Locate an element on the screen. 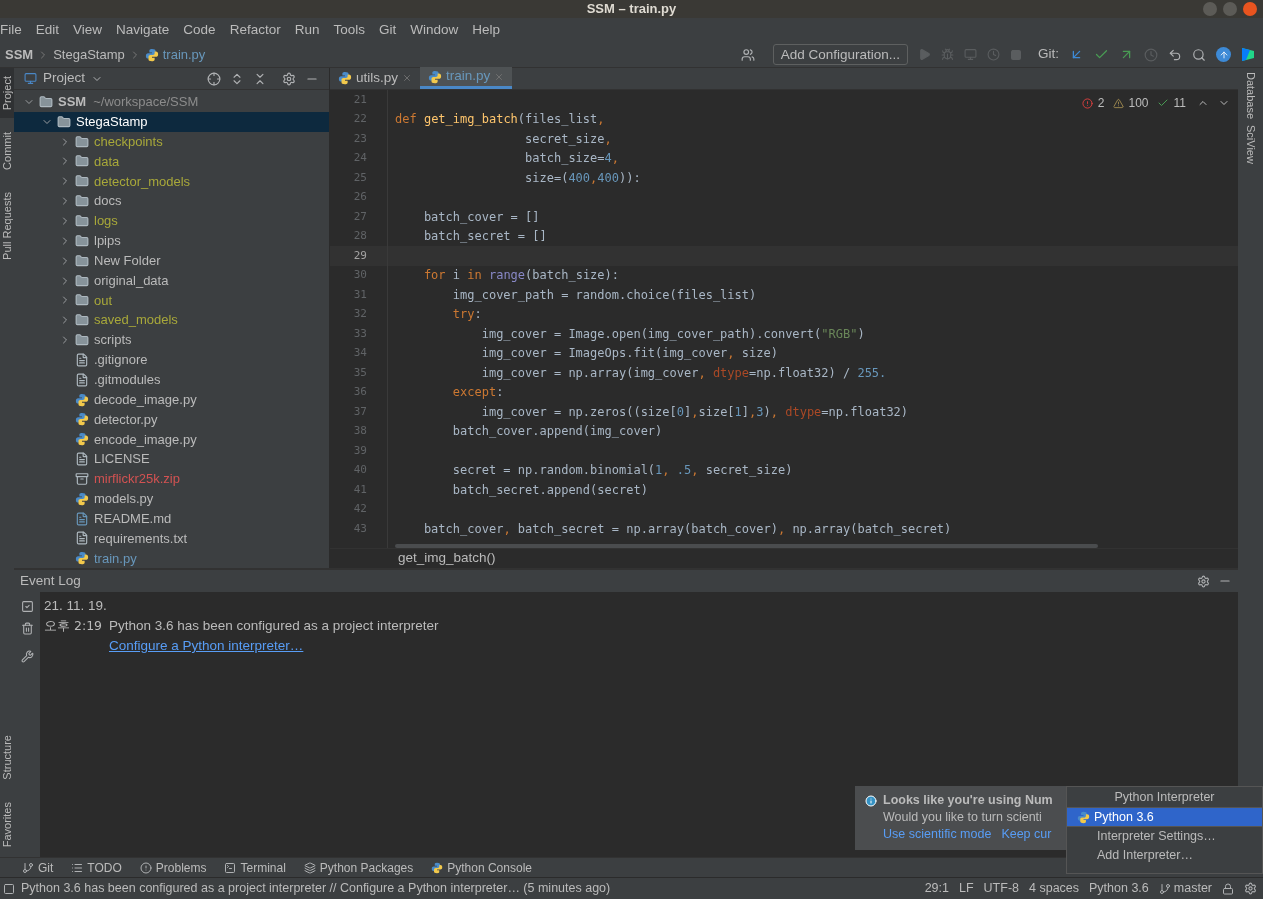  tool-window-tab: Database is located at coordinates (1250, 96).